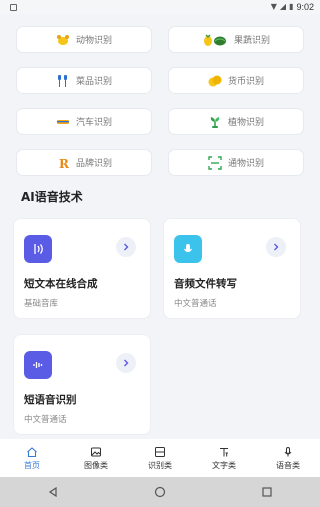  I want to click on card-title: 音频文件转写, so click(205, 284).